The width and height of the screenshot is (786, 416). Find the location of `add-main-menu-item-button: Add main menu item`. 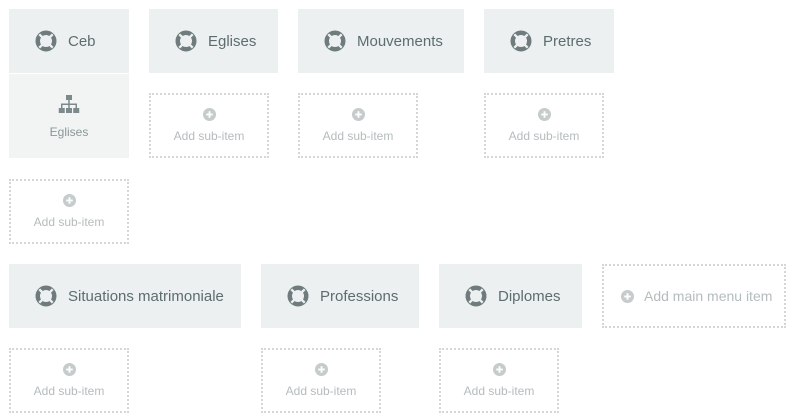

add-main-menu-item-button: Add main menu item is located at coordinates (694, 296).